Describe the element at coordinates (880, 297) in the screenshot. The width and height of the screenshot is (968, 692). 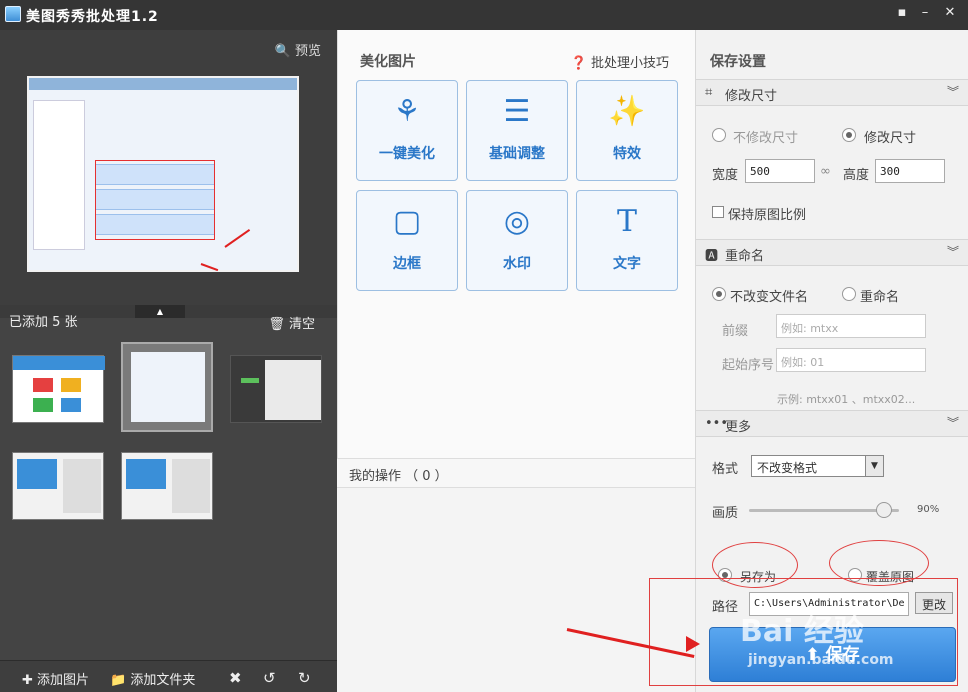
I see `rename-label: 重命名` at that location.